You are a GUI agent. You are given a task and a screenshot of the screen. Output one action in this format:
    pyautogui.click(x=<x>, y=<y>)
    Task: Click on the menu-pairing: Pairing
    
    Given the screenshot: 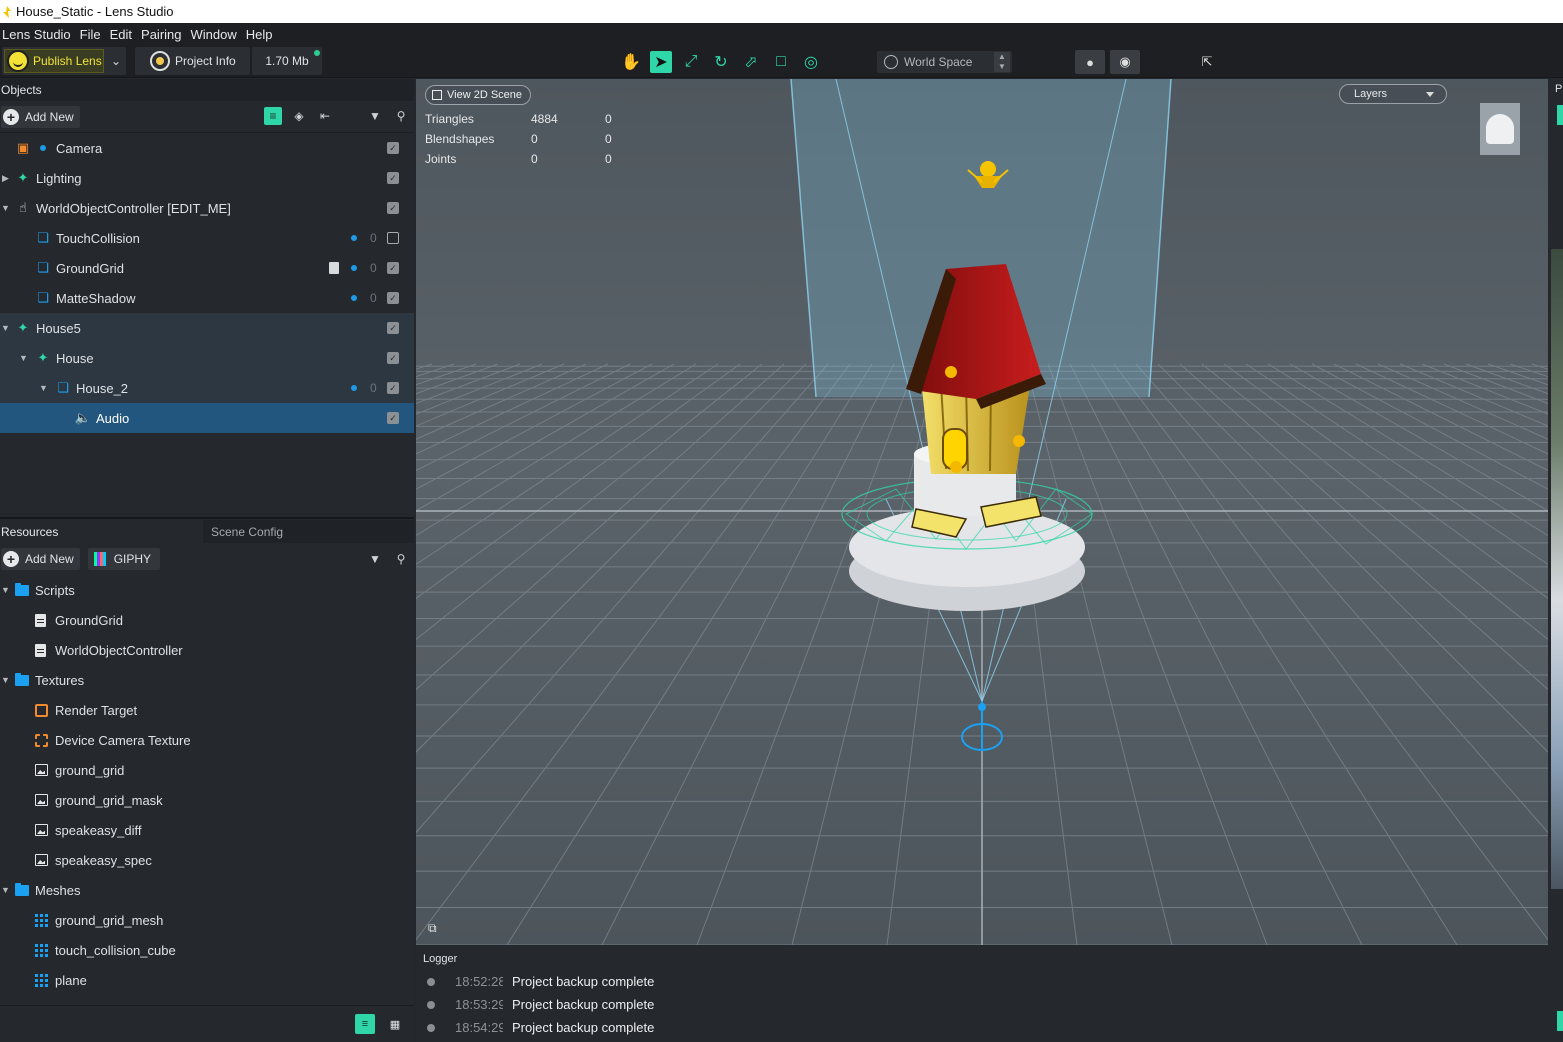 What is the action you would take?
    pyautogui.click(x=163, y=34)
    